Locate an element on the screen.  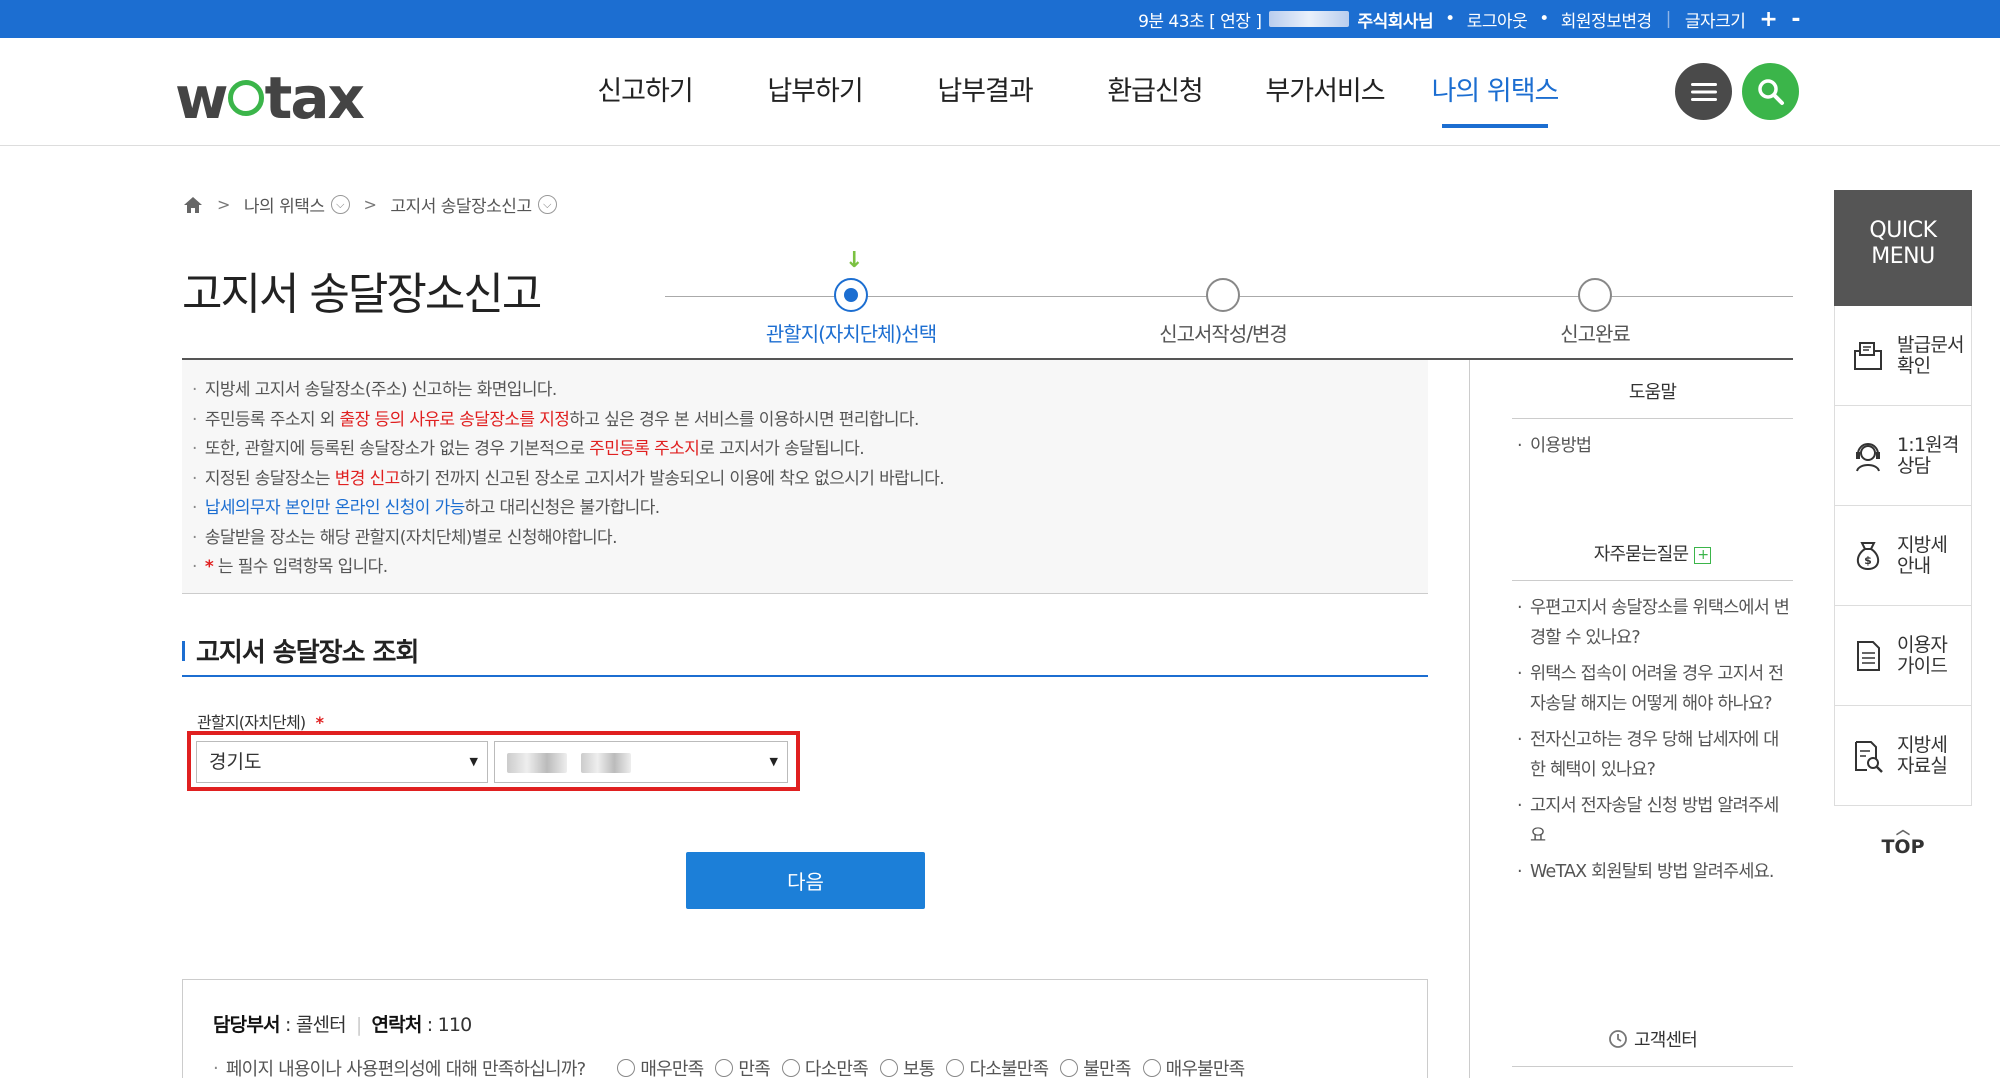
customer-center-label: 고객센터 is located at coordinates (1665, 1040).